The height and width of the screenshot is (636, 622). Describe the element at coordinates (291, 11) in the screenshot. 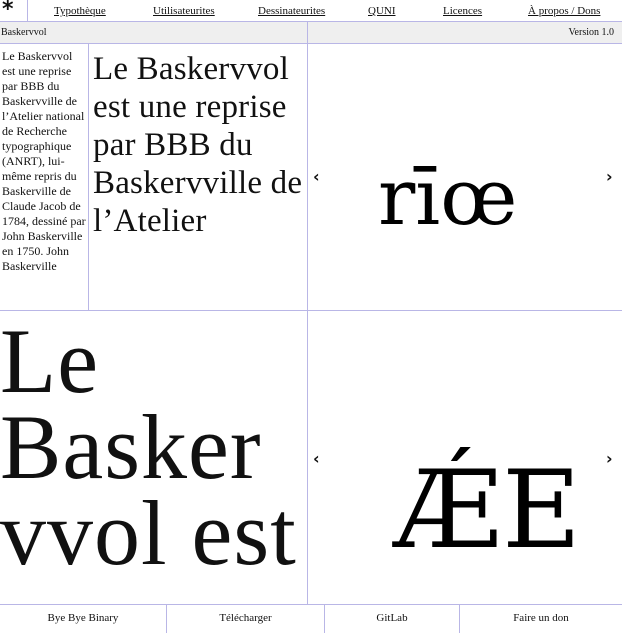

I see `nav-link-dessinateurites: Dessinateurites` at that location.